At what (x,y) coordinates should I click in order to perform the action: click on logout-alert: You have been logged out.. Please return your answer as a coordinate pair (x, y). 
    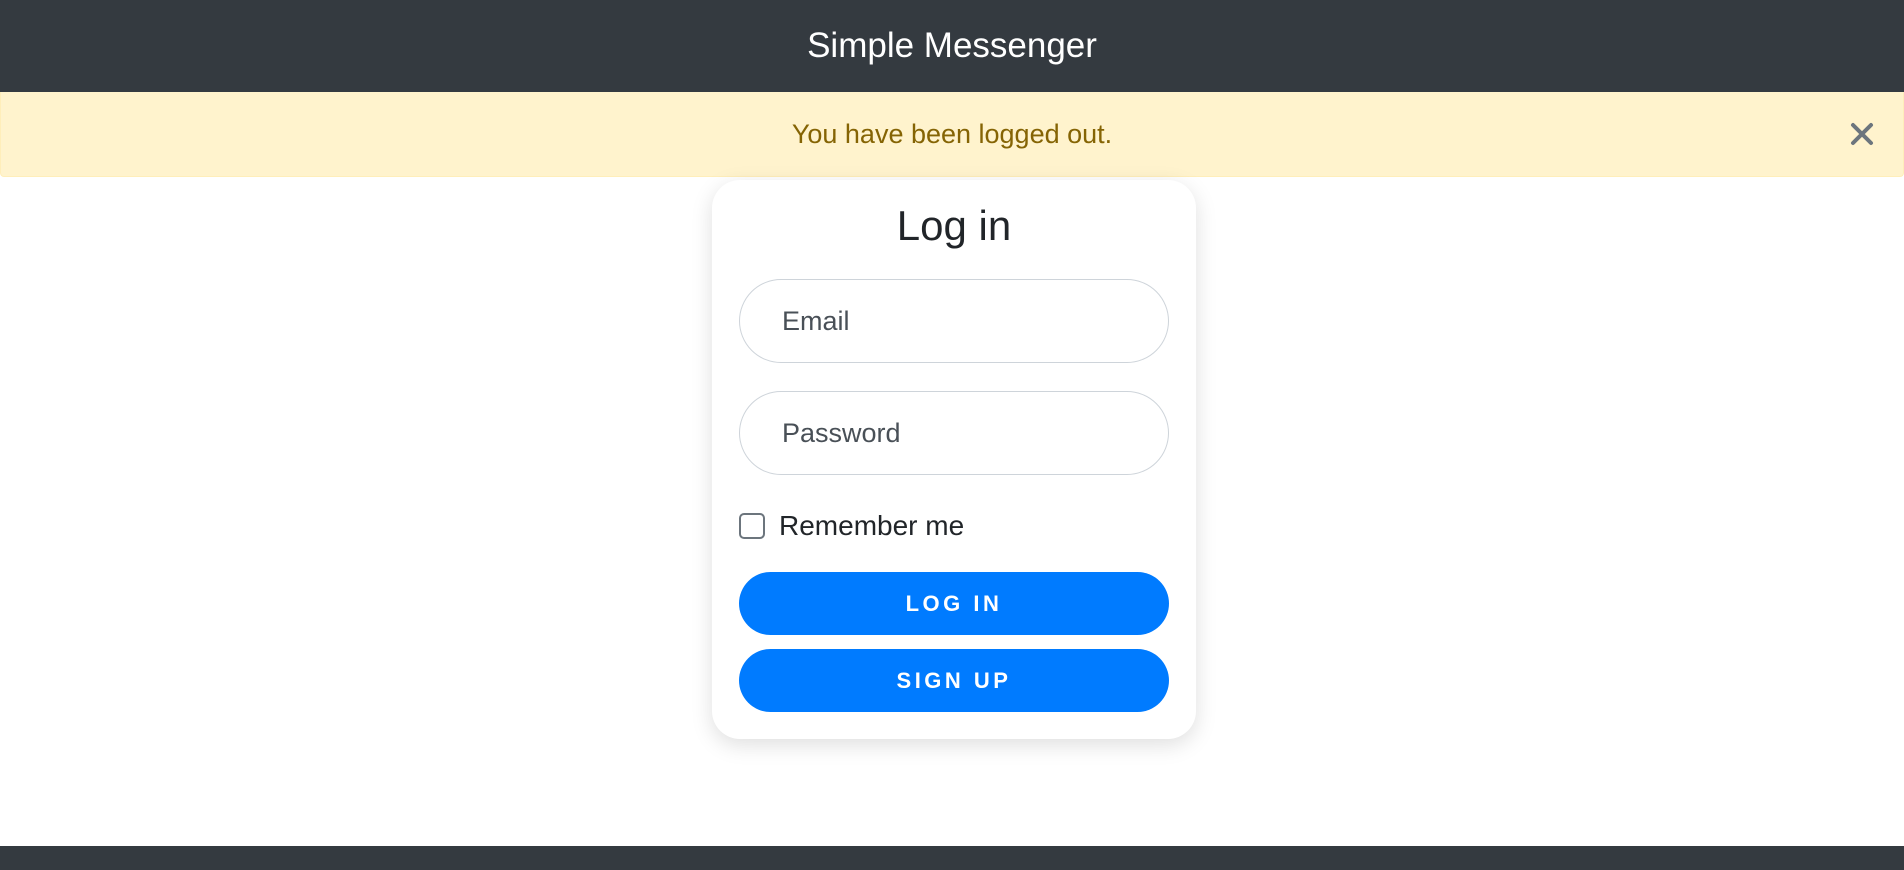
    Looking at the image, I should click on (952, 134).